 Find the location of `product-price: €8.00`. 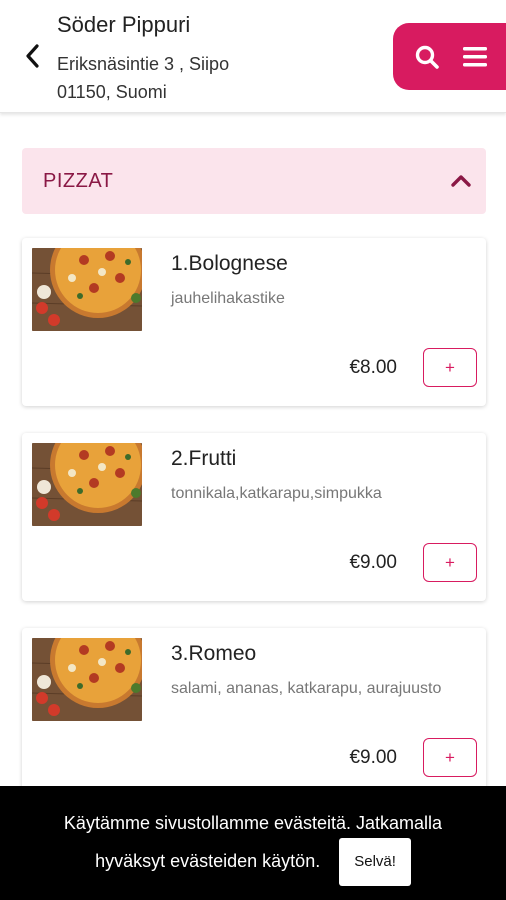

product-price: €8.00 is located at coordinates (373, 367).